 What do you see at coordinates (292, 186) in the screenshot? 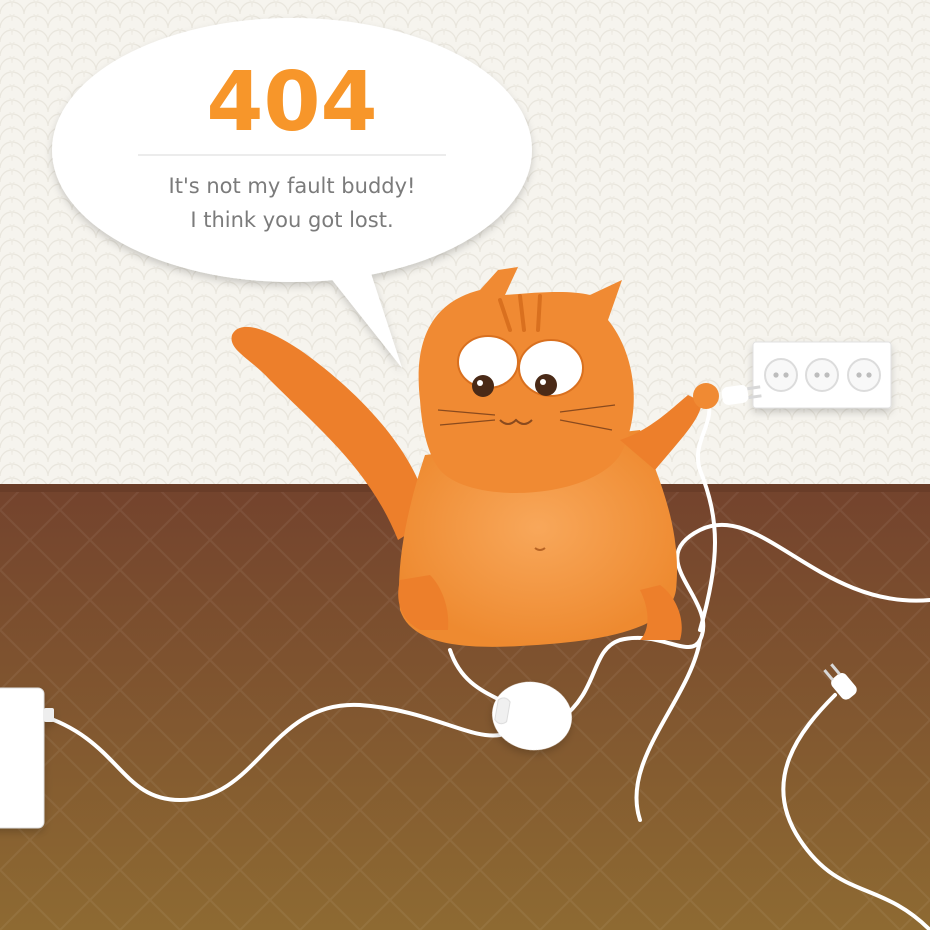
I see `error-message-line1: It's not my fault buddy!` at bounding box center [292, 186].